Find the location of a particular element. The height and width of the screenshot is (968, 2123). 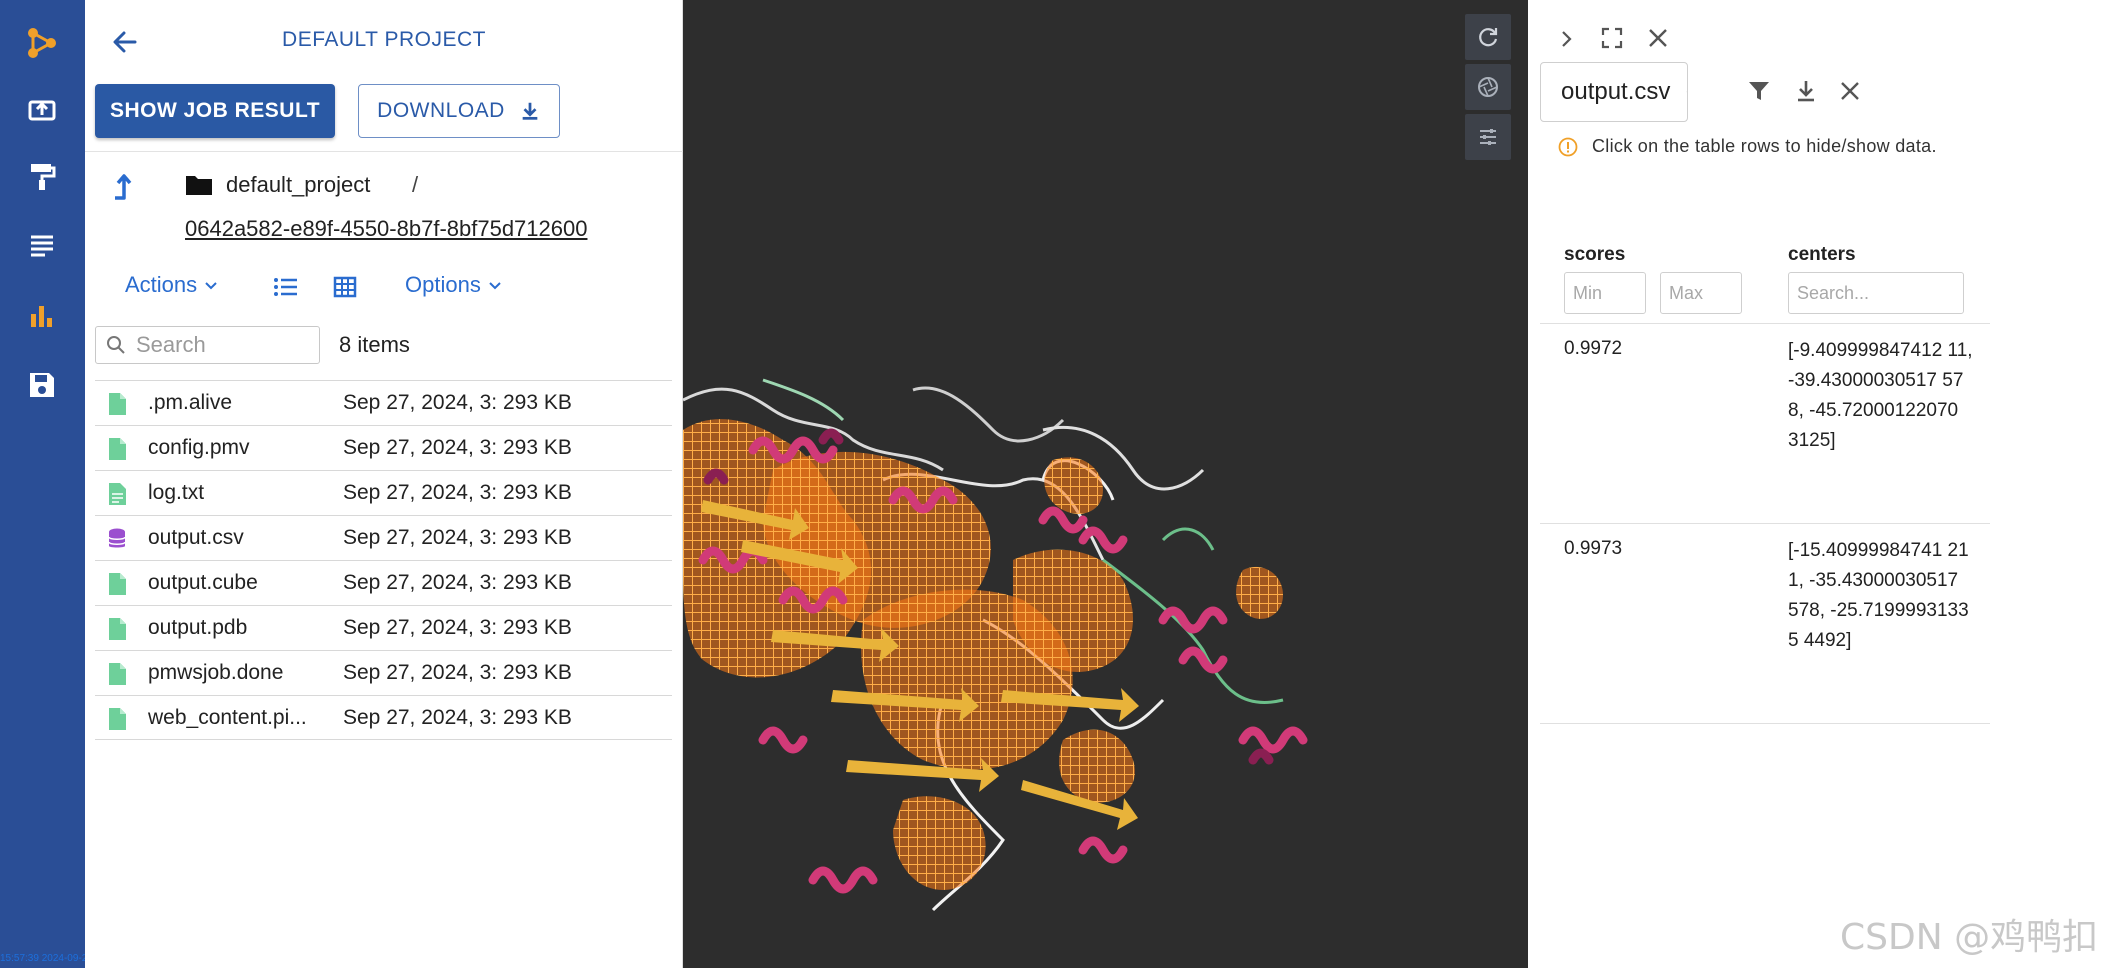

table-row: output.cube Sep 27, 2024, 3: 293 KB is located at coordinates (383, 582).